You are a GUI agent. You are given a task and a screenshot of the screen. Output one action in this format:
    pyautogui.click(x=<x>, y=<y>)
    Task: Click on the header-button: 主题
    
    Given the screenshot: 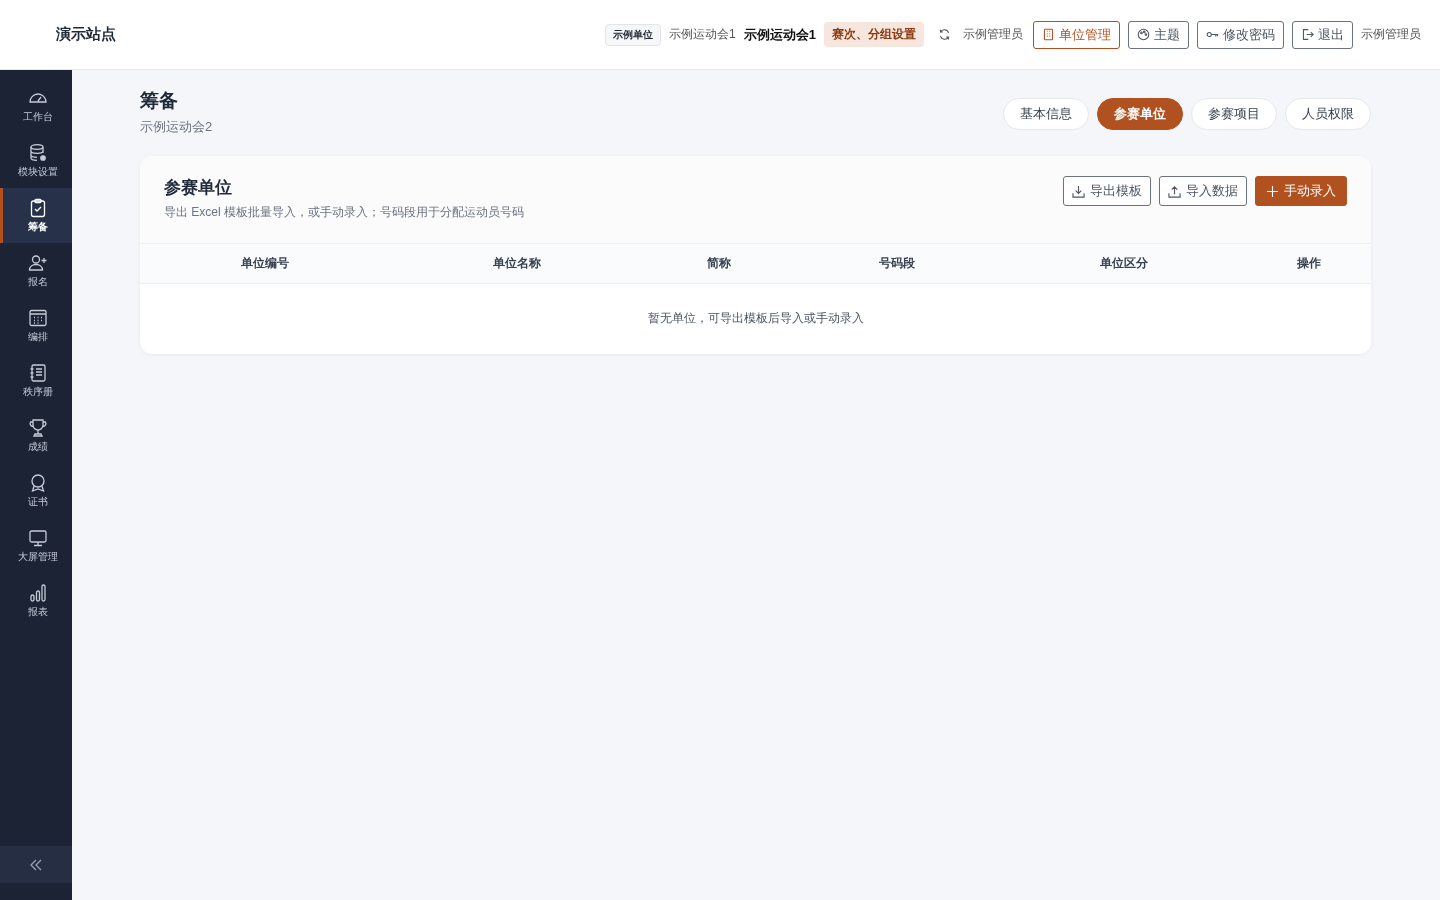 What is the action you would take?
    pyautogui.click(x=1158, y=34)
    